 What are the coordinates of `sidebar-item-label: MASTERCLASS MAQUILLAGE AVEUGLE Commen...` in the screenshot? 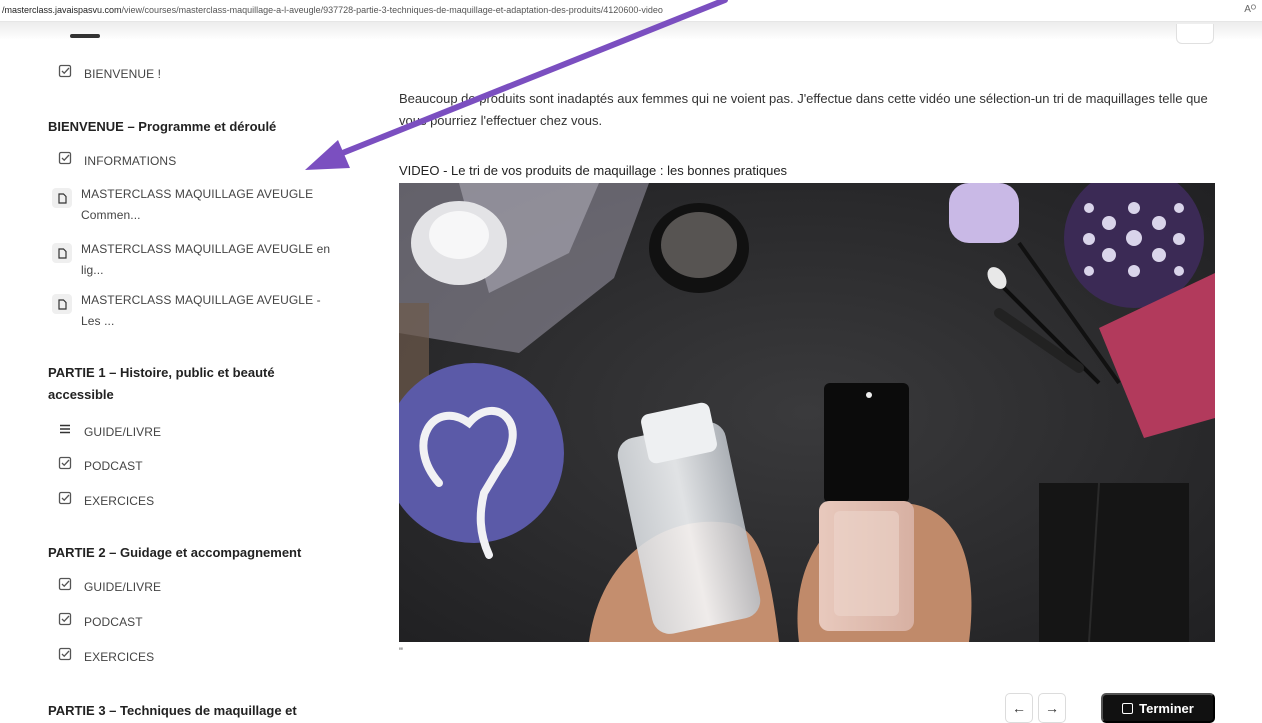 It's located at (197, 204).